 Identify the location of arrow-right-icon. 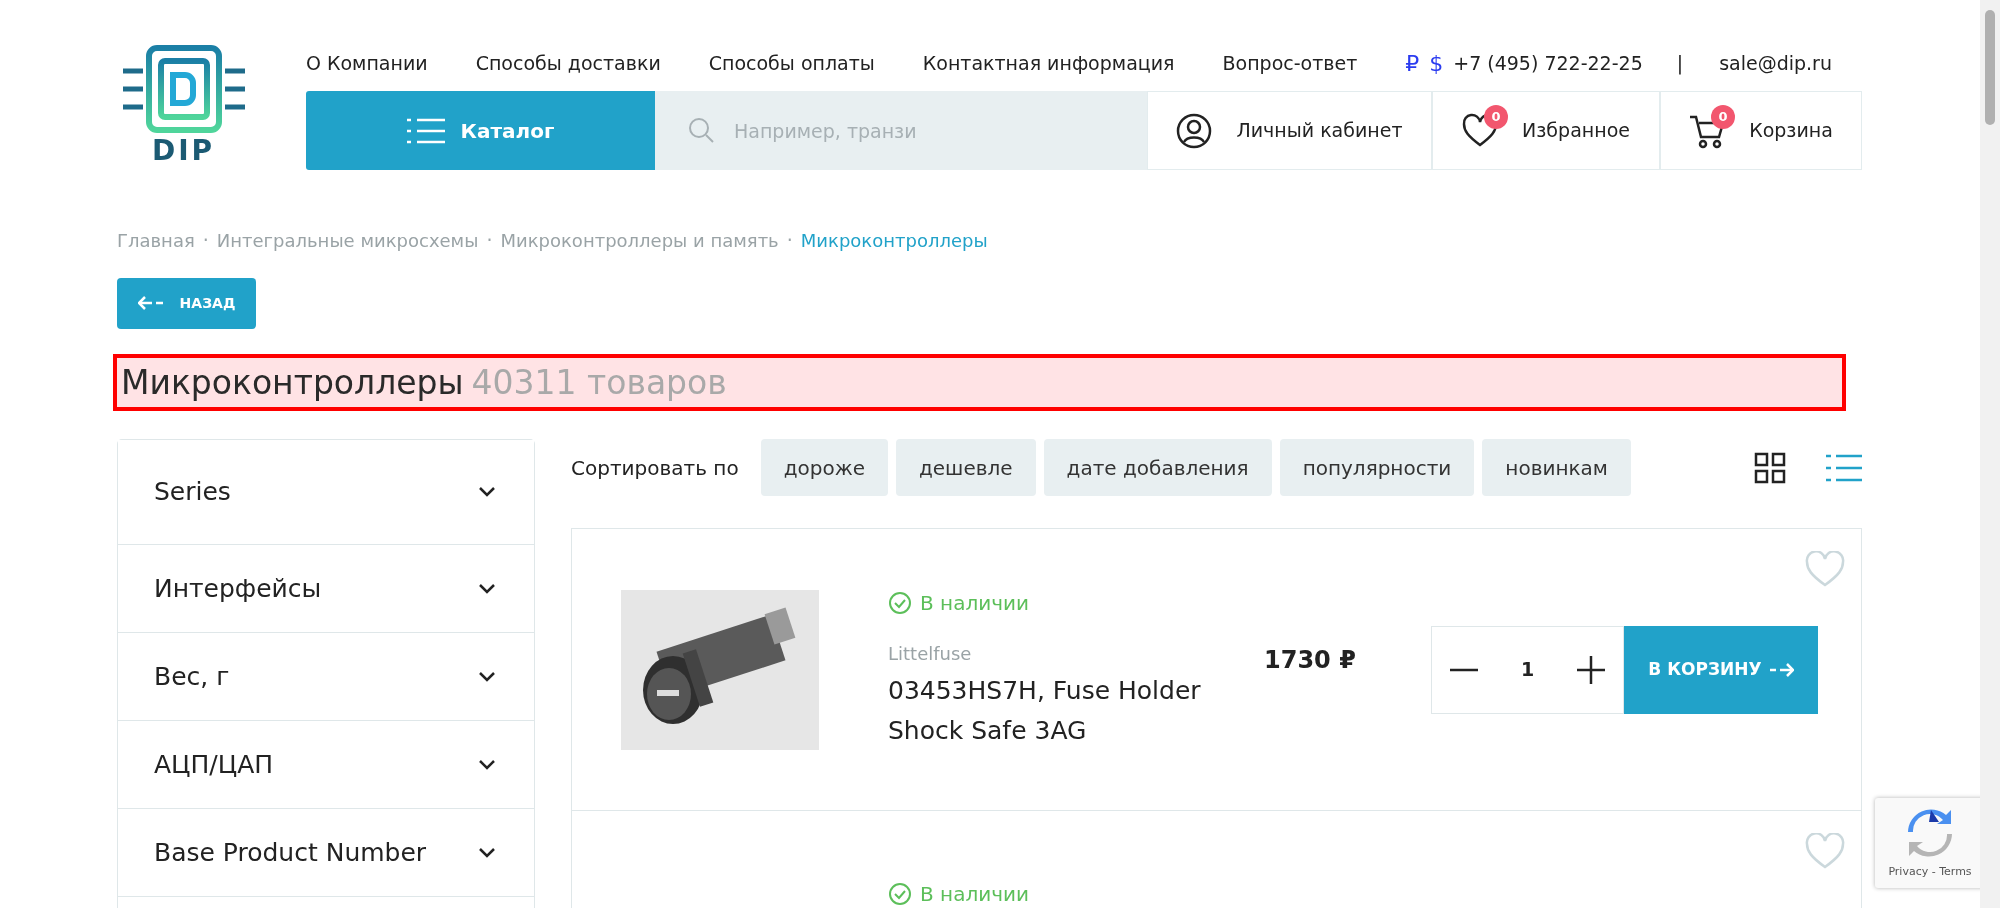
(1781, 669).